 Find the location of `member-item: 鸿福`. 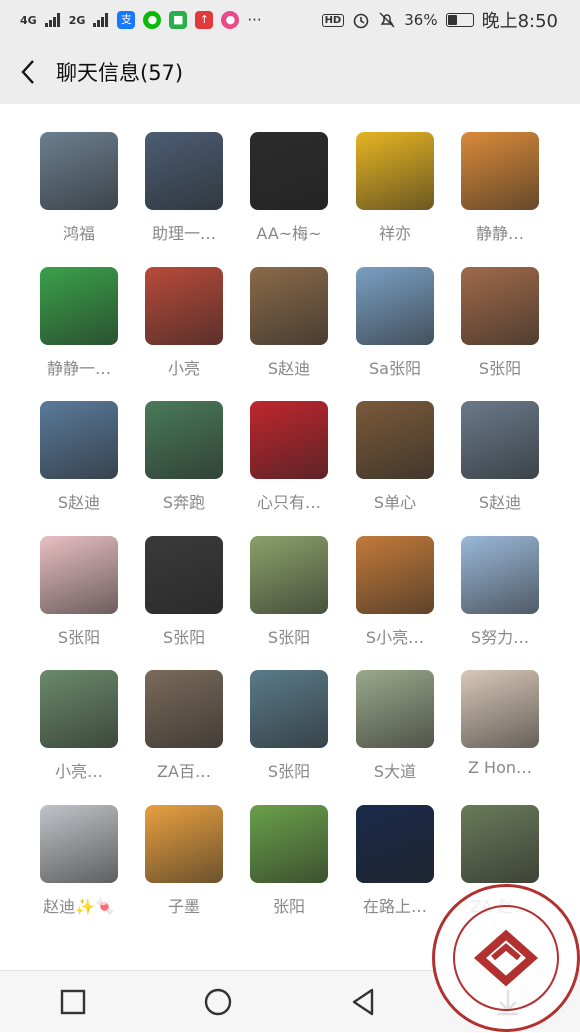

member-item: 鸿福 is located at coordinates (79, 188).